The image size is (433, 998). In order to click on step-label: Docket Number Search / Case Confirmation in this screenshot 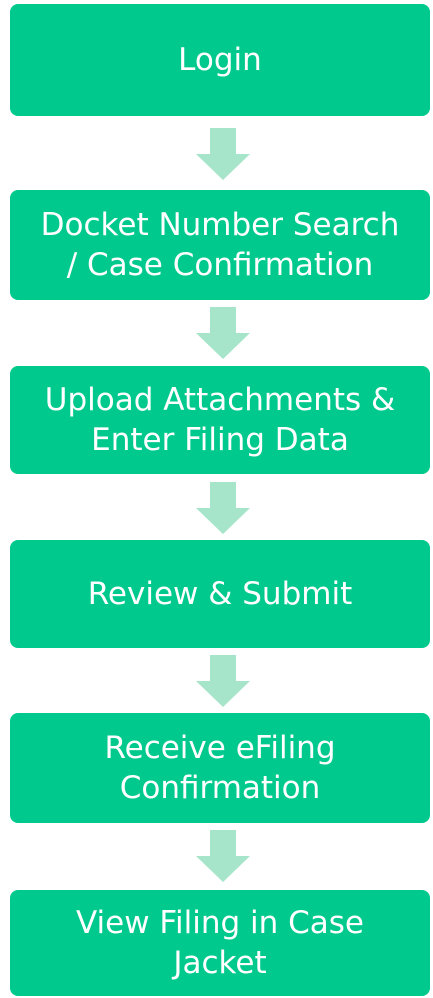, I will do `click(220, 245)`.